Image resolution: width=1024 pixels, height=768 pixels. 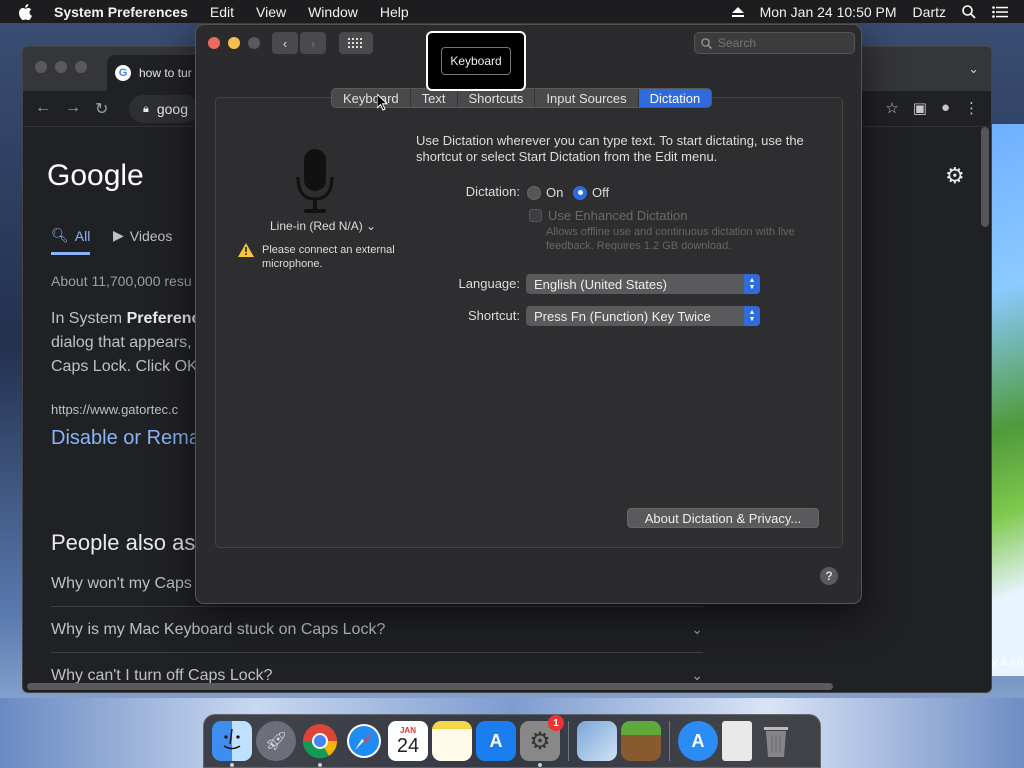 I want to click on eject-icon, so click(x=737, y=11).